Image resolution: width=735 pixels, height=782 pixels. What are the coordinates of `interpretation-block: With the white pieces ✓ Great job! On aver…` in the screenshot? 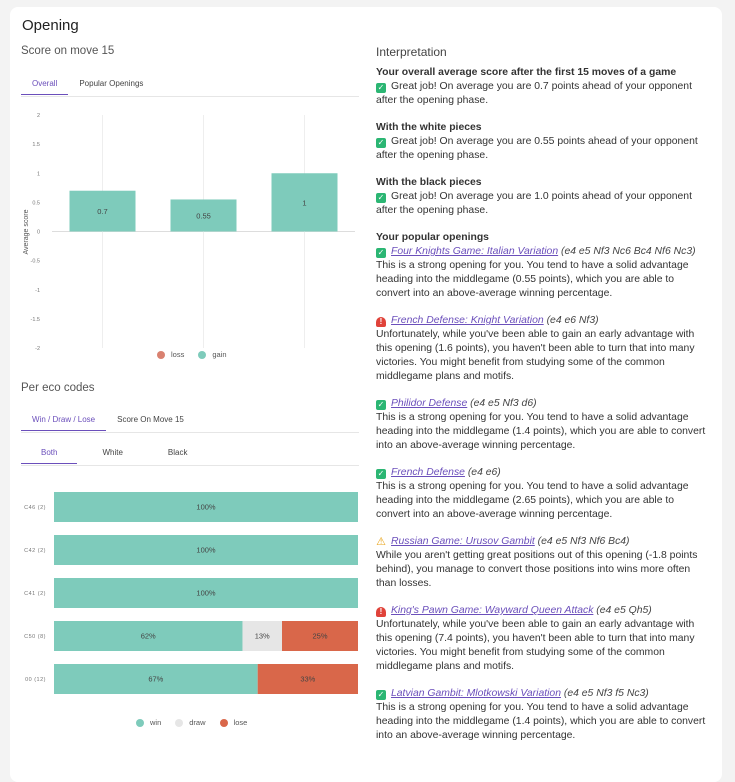 It's located at (541, 142).